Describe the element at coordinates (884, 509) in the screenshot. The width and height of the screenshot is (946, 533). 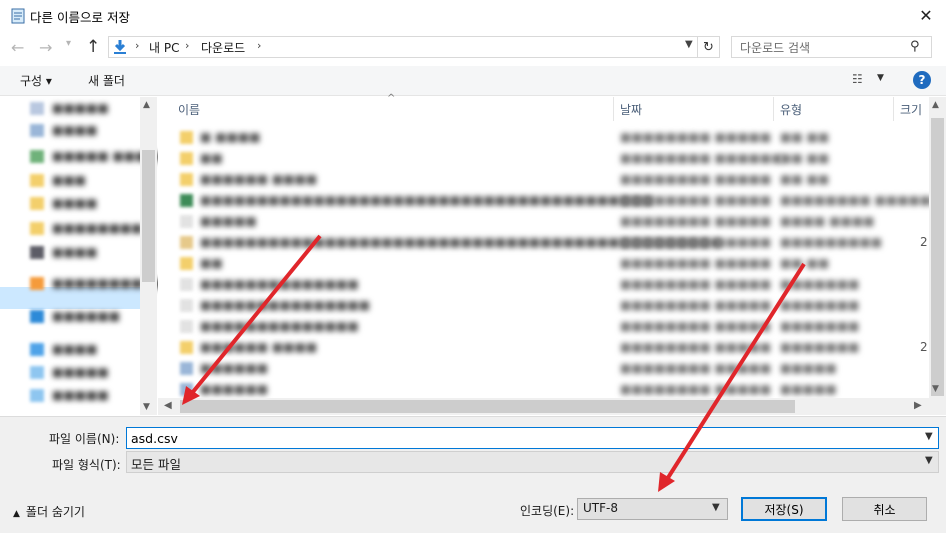
I see `cancel-button: 취소` at that location.